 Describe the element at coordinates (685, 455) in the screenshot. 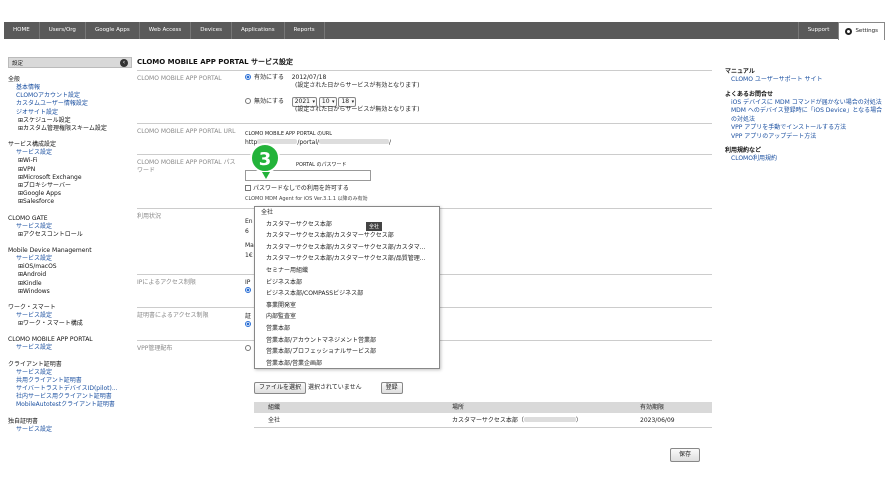

I see `save-button: 保存` at that location.